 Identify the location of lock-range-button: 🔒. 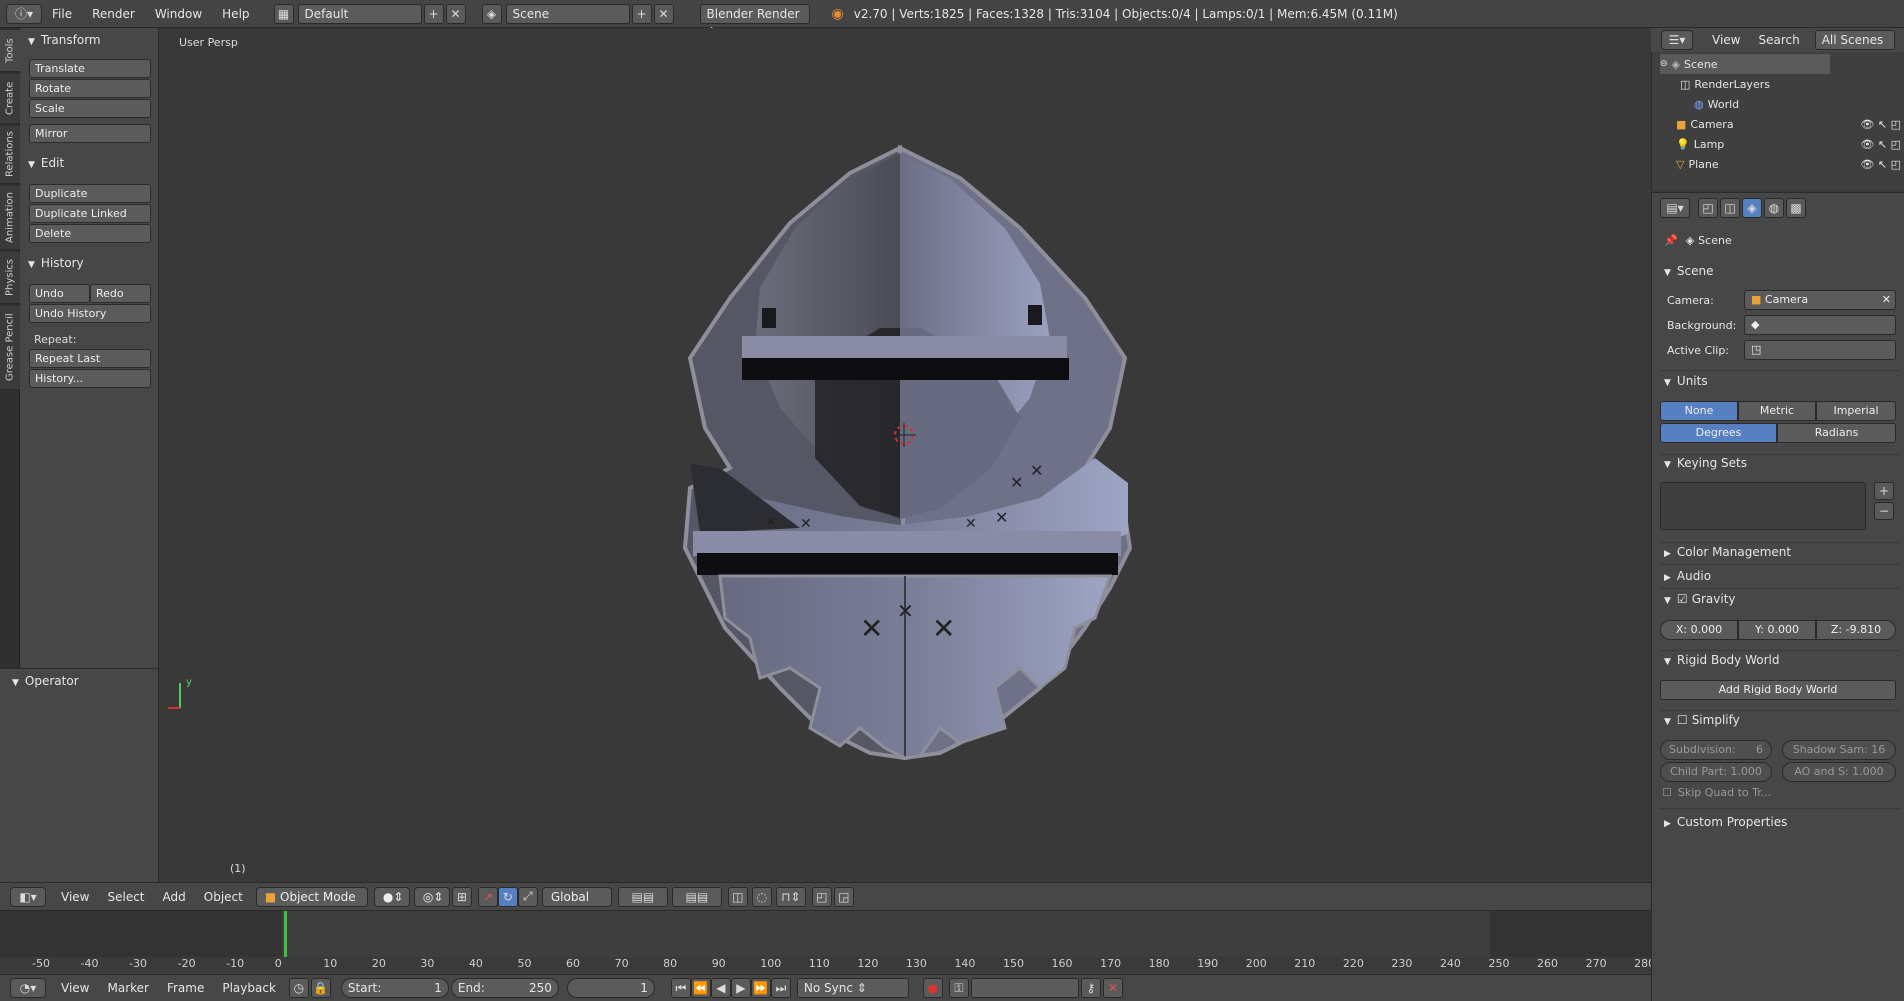
(320, 988).